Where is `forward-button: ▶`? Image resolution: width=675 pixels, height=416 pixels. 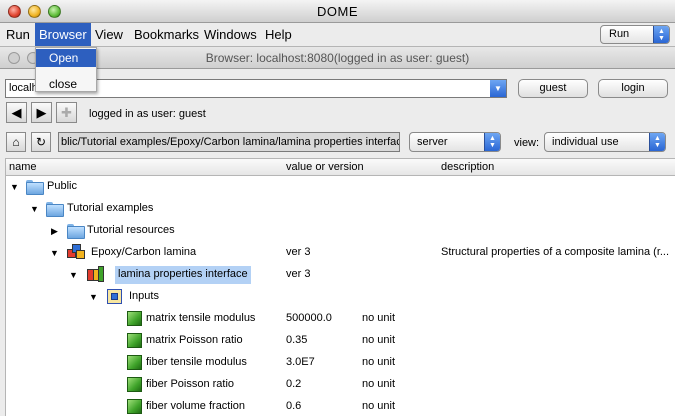 forward-button: ▶ is located at coordinates (41, 112).